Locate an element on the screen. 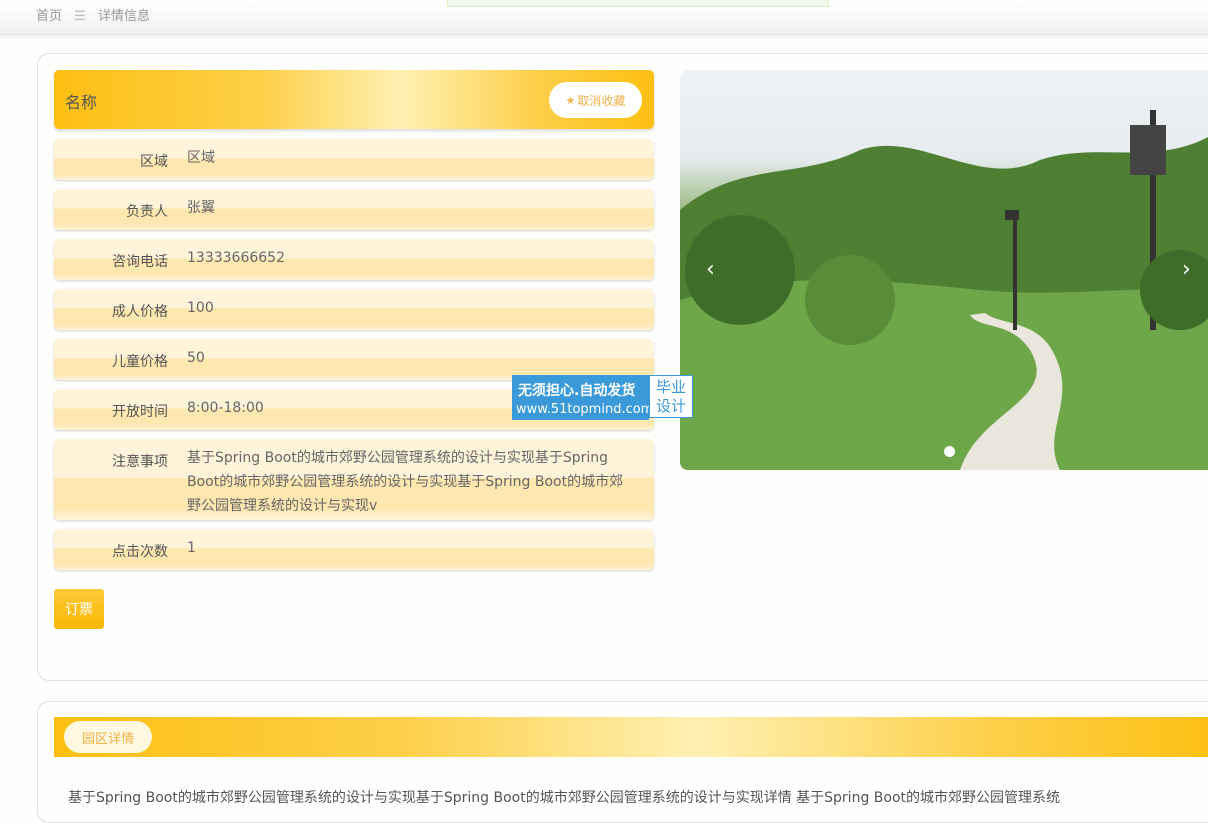 Image resolution: width=1208 pixels, height=823 pixels. field-label: 区域 is located at coordinates (154, 162).